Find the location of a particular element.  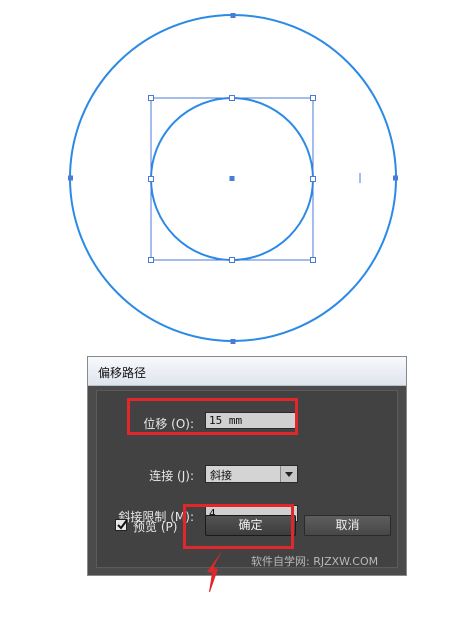

dialog-titlebar: 偏移路径 is located at coordinates (247, 371).